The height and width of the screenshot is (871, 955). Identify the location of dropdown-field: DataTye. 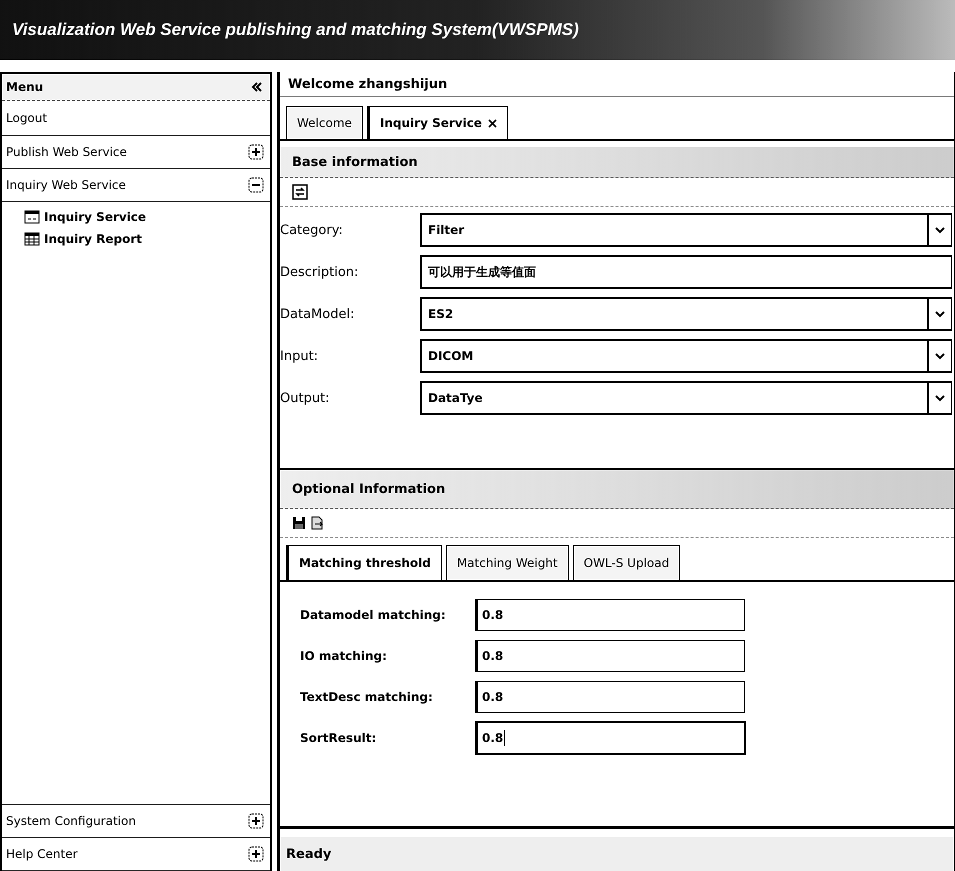
(686, 398).